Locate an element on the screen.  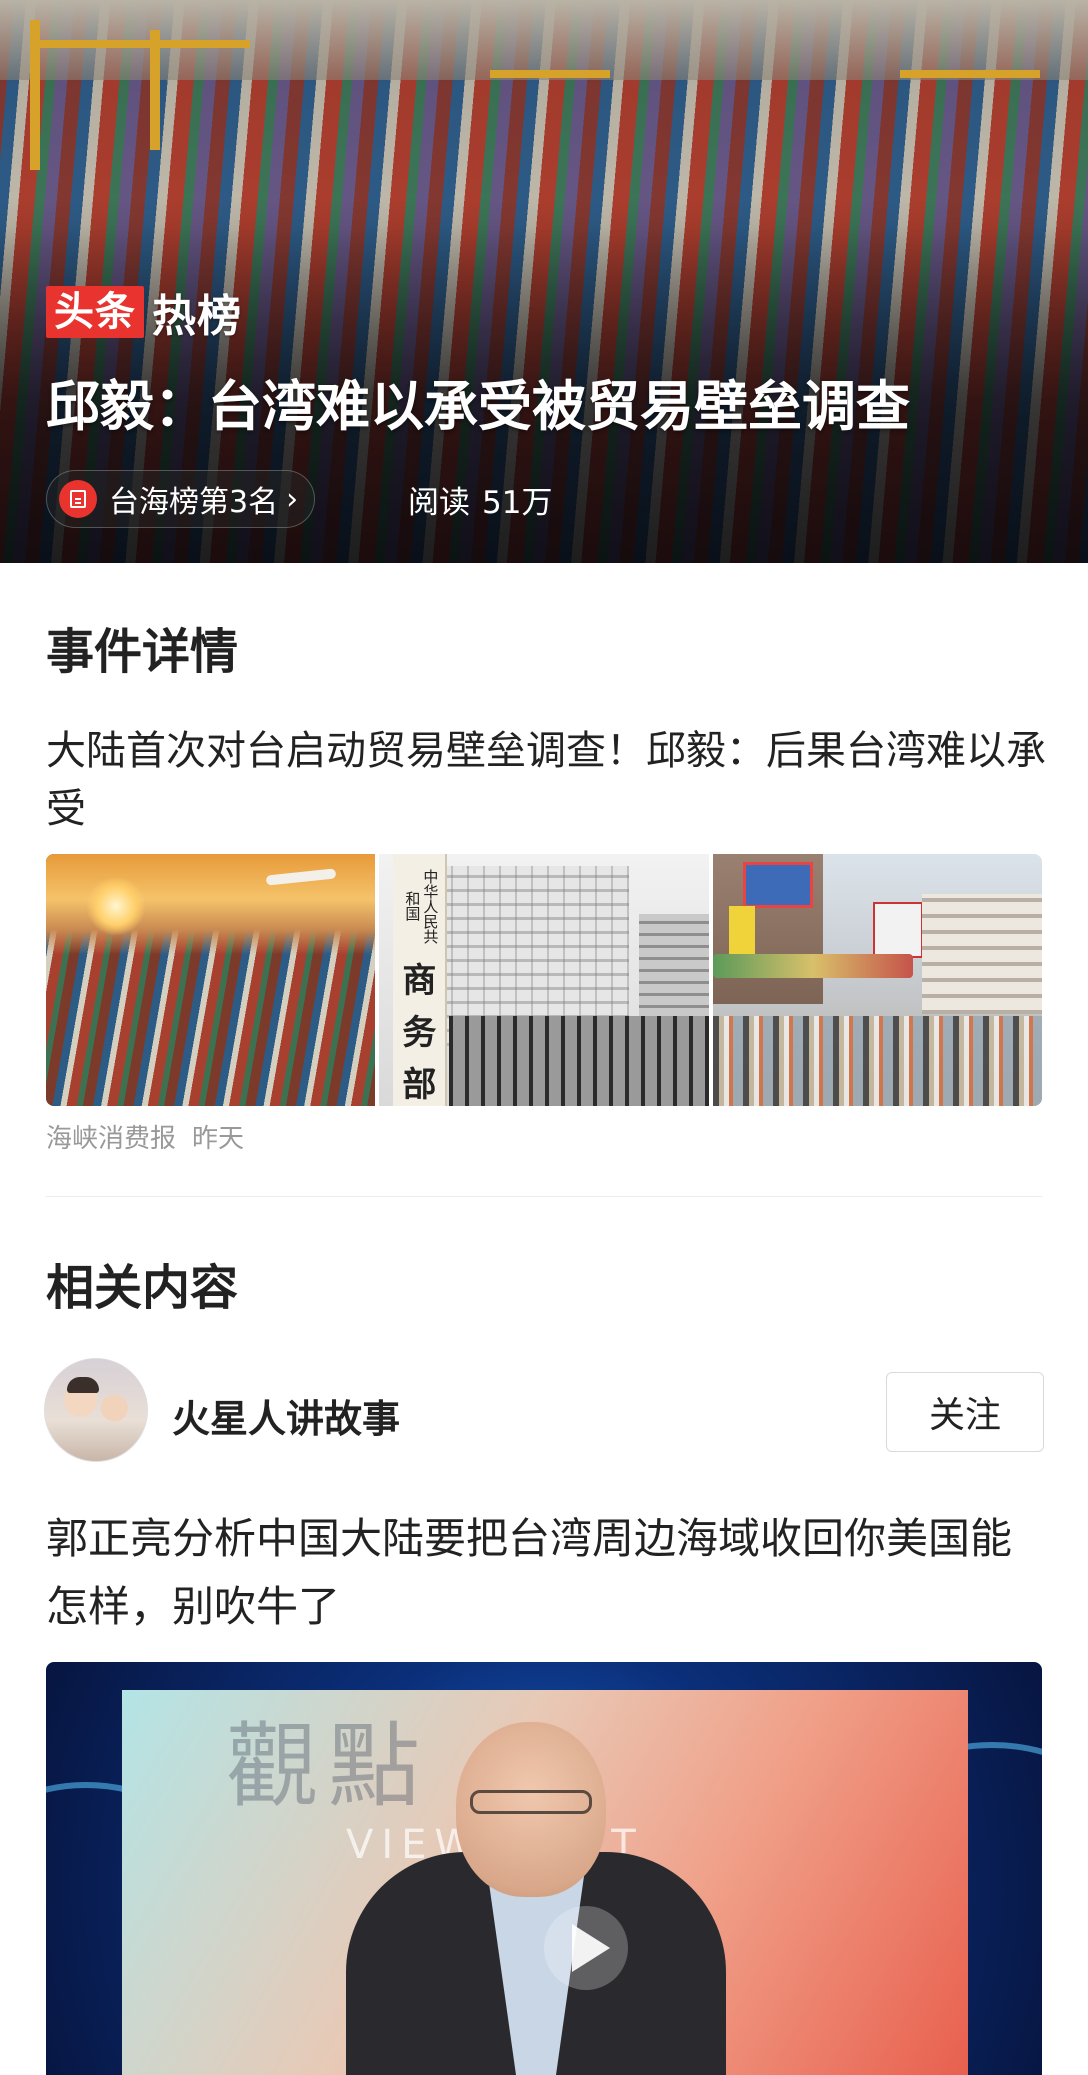
article-time: 昨天 is located at coordinates (218, 1139).